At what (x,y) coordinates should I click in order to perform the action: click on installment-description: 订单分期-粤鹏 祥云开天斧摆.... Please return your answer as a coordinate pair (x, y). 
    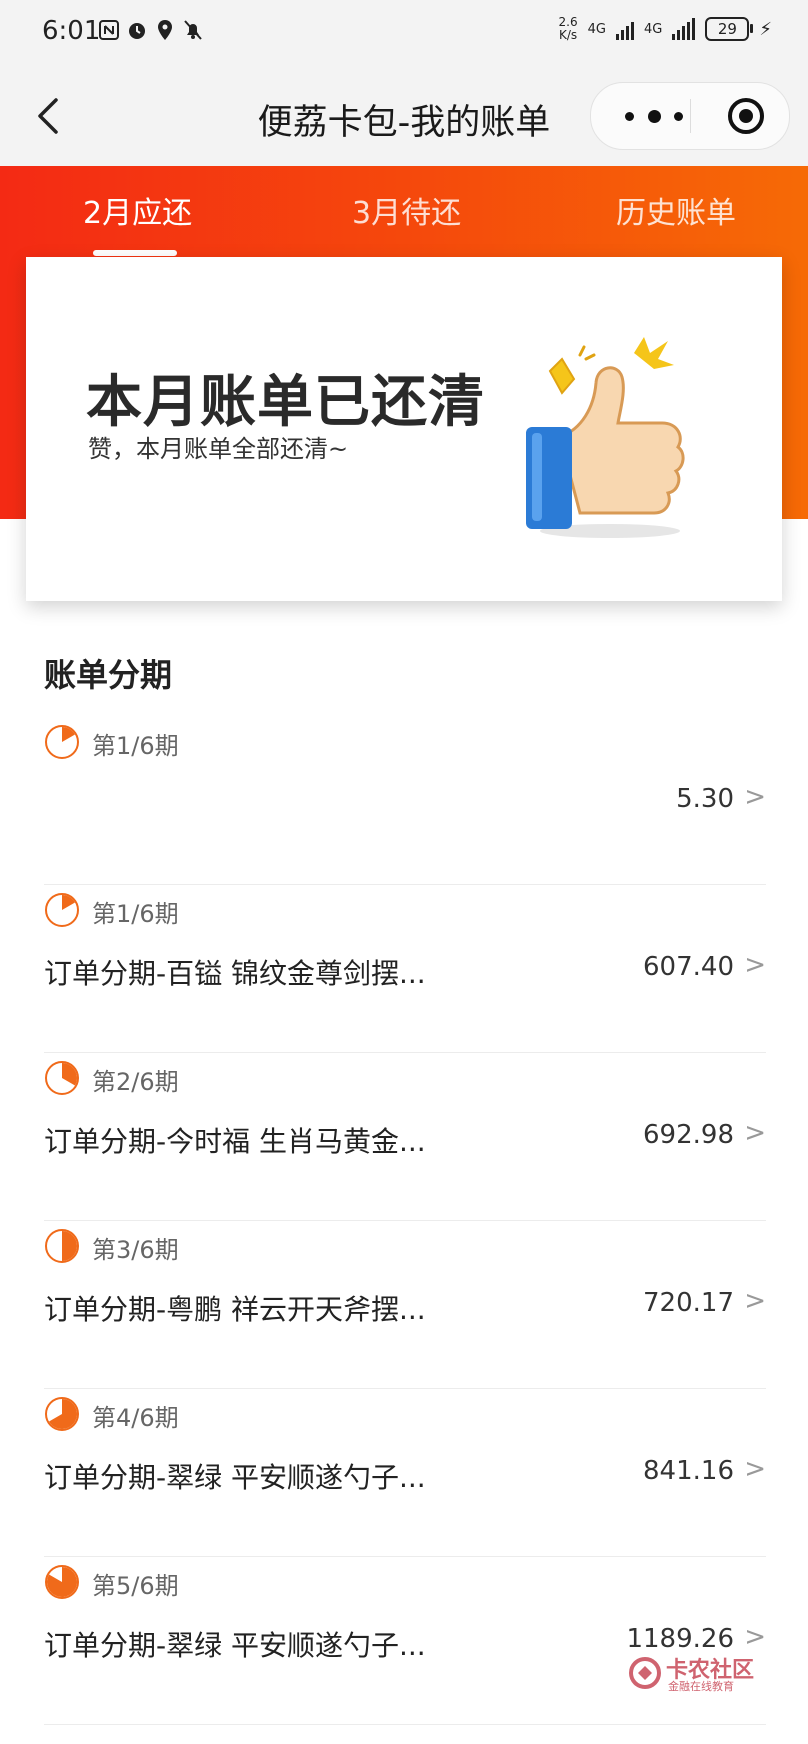
    Looking at the image, I should click on (235, 1309).